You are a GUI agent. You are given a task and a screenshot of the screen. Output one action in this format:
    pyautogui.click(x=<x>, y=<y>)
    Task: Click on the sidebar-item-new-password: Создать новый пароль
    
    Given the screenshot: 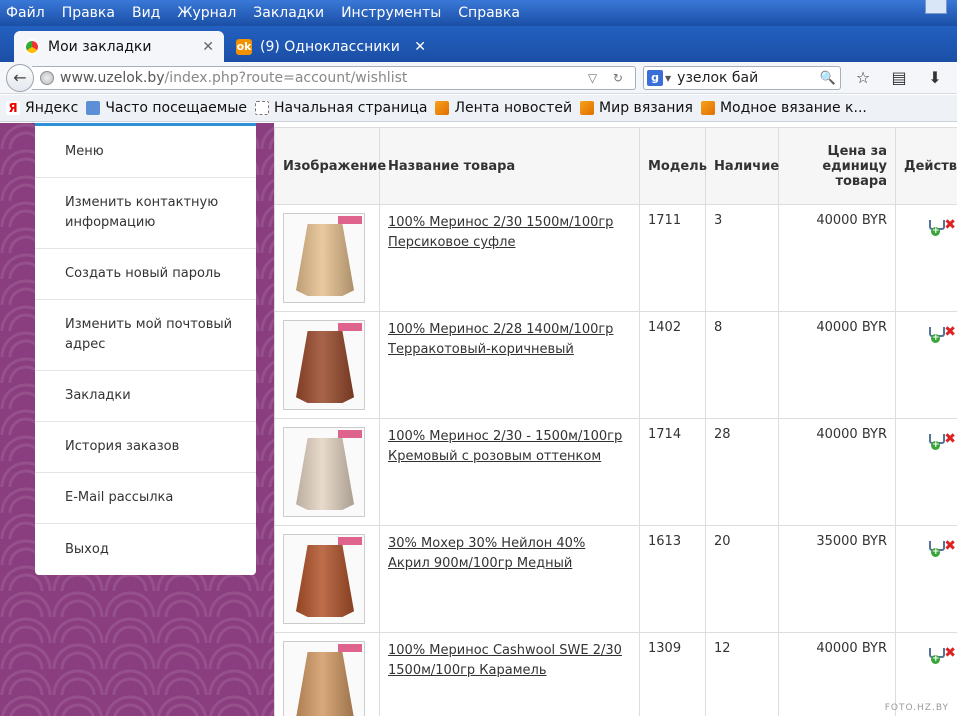 What is the action you would take?
    pyautogui.click(x=145, y=274)
    